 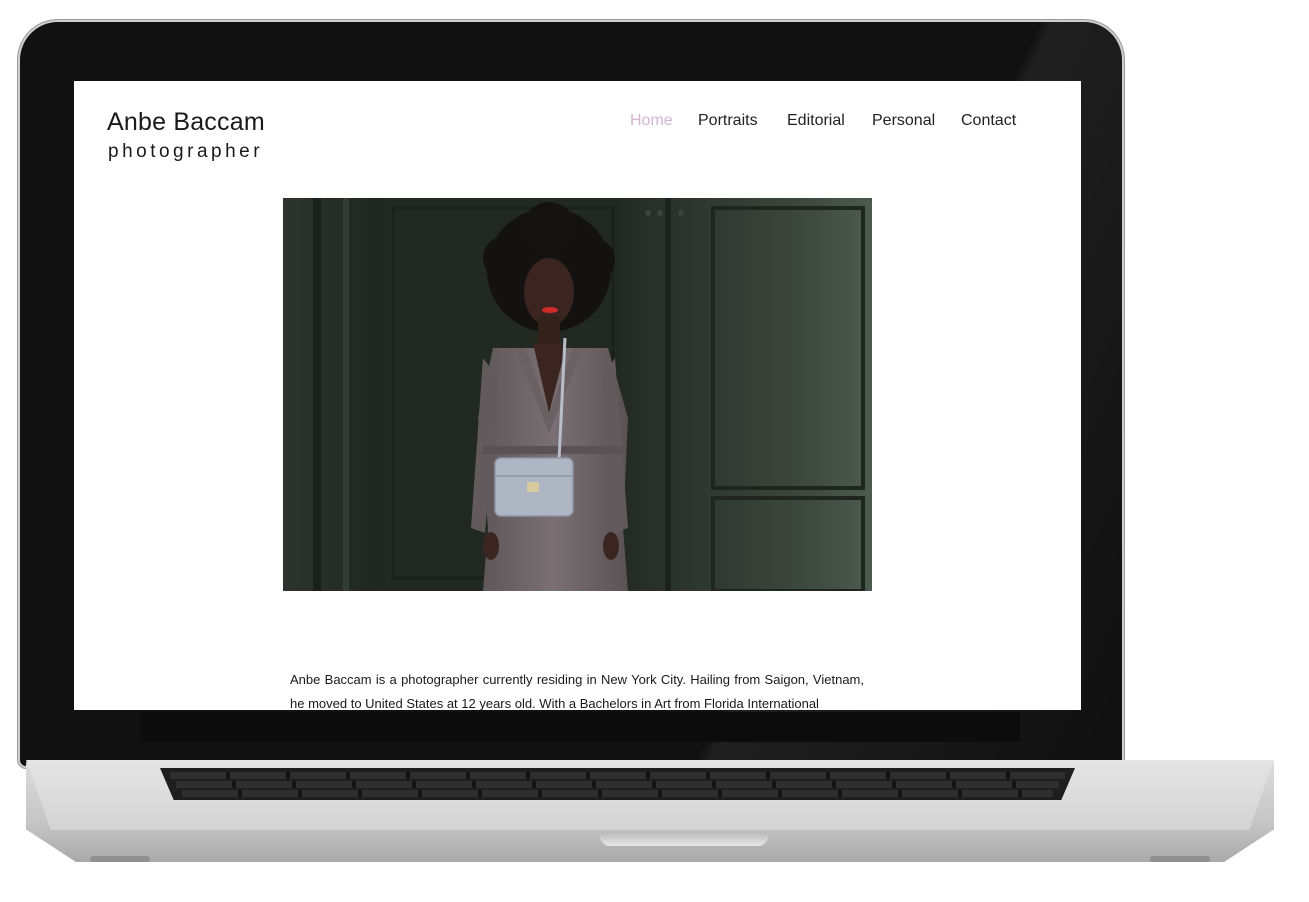 What do you see at coordinates (728, 121) in the screenshot?
I see `nav-item-portraits: Portraits` at bounding box center [728, 121].